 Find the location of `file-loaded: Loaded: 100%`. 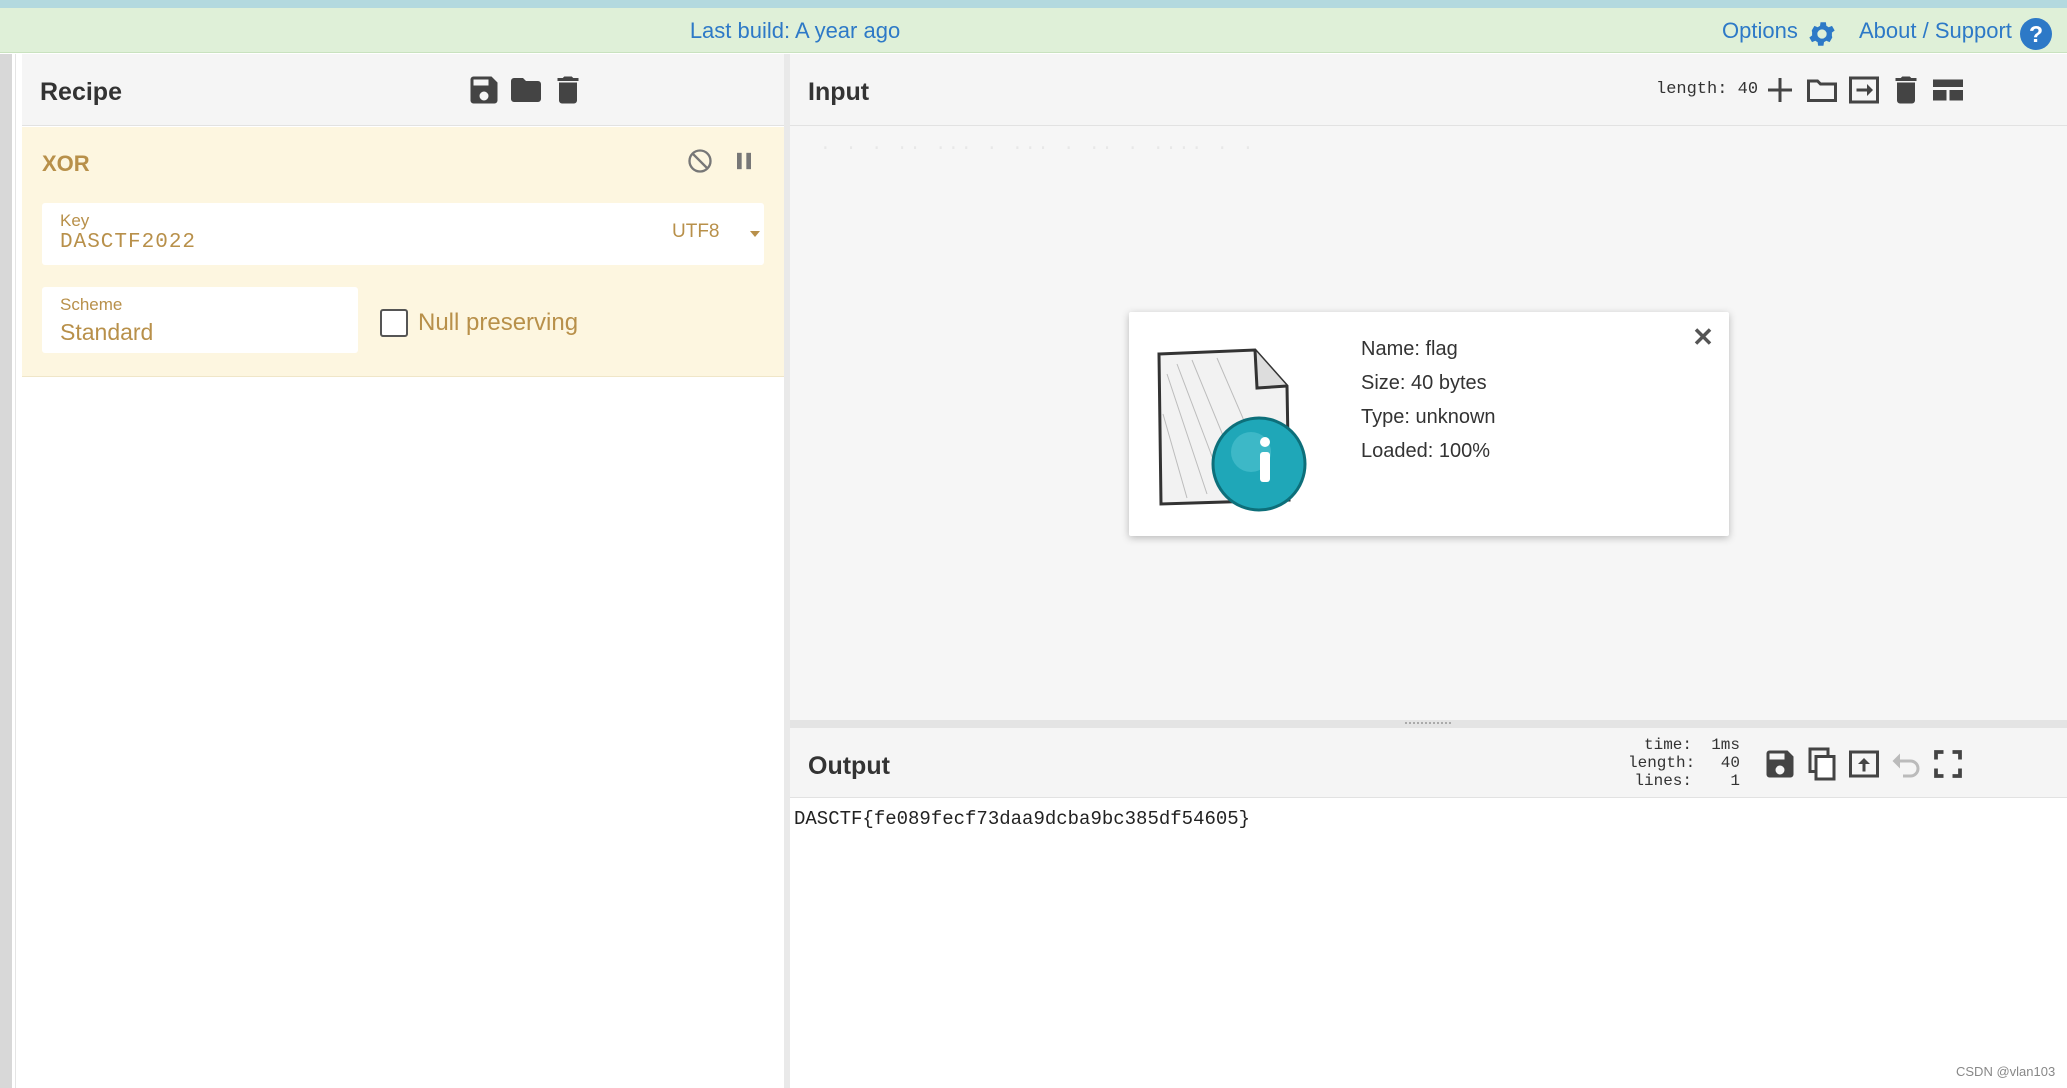

file-loaded: Loaded: 100% is located at coordinates (1426, 451).